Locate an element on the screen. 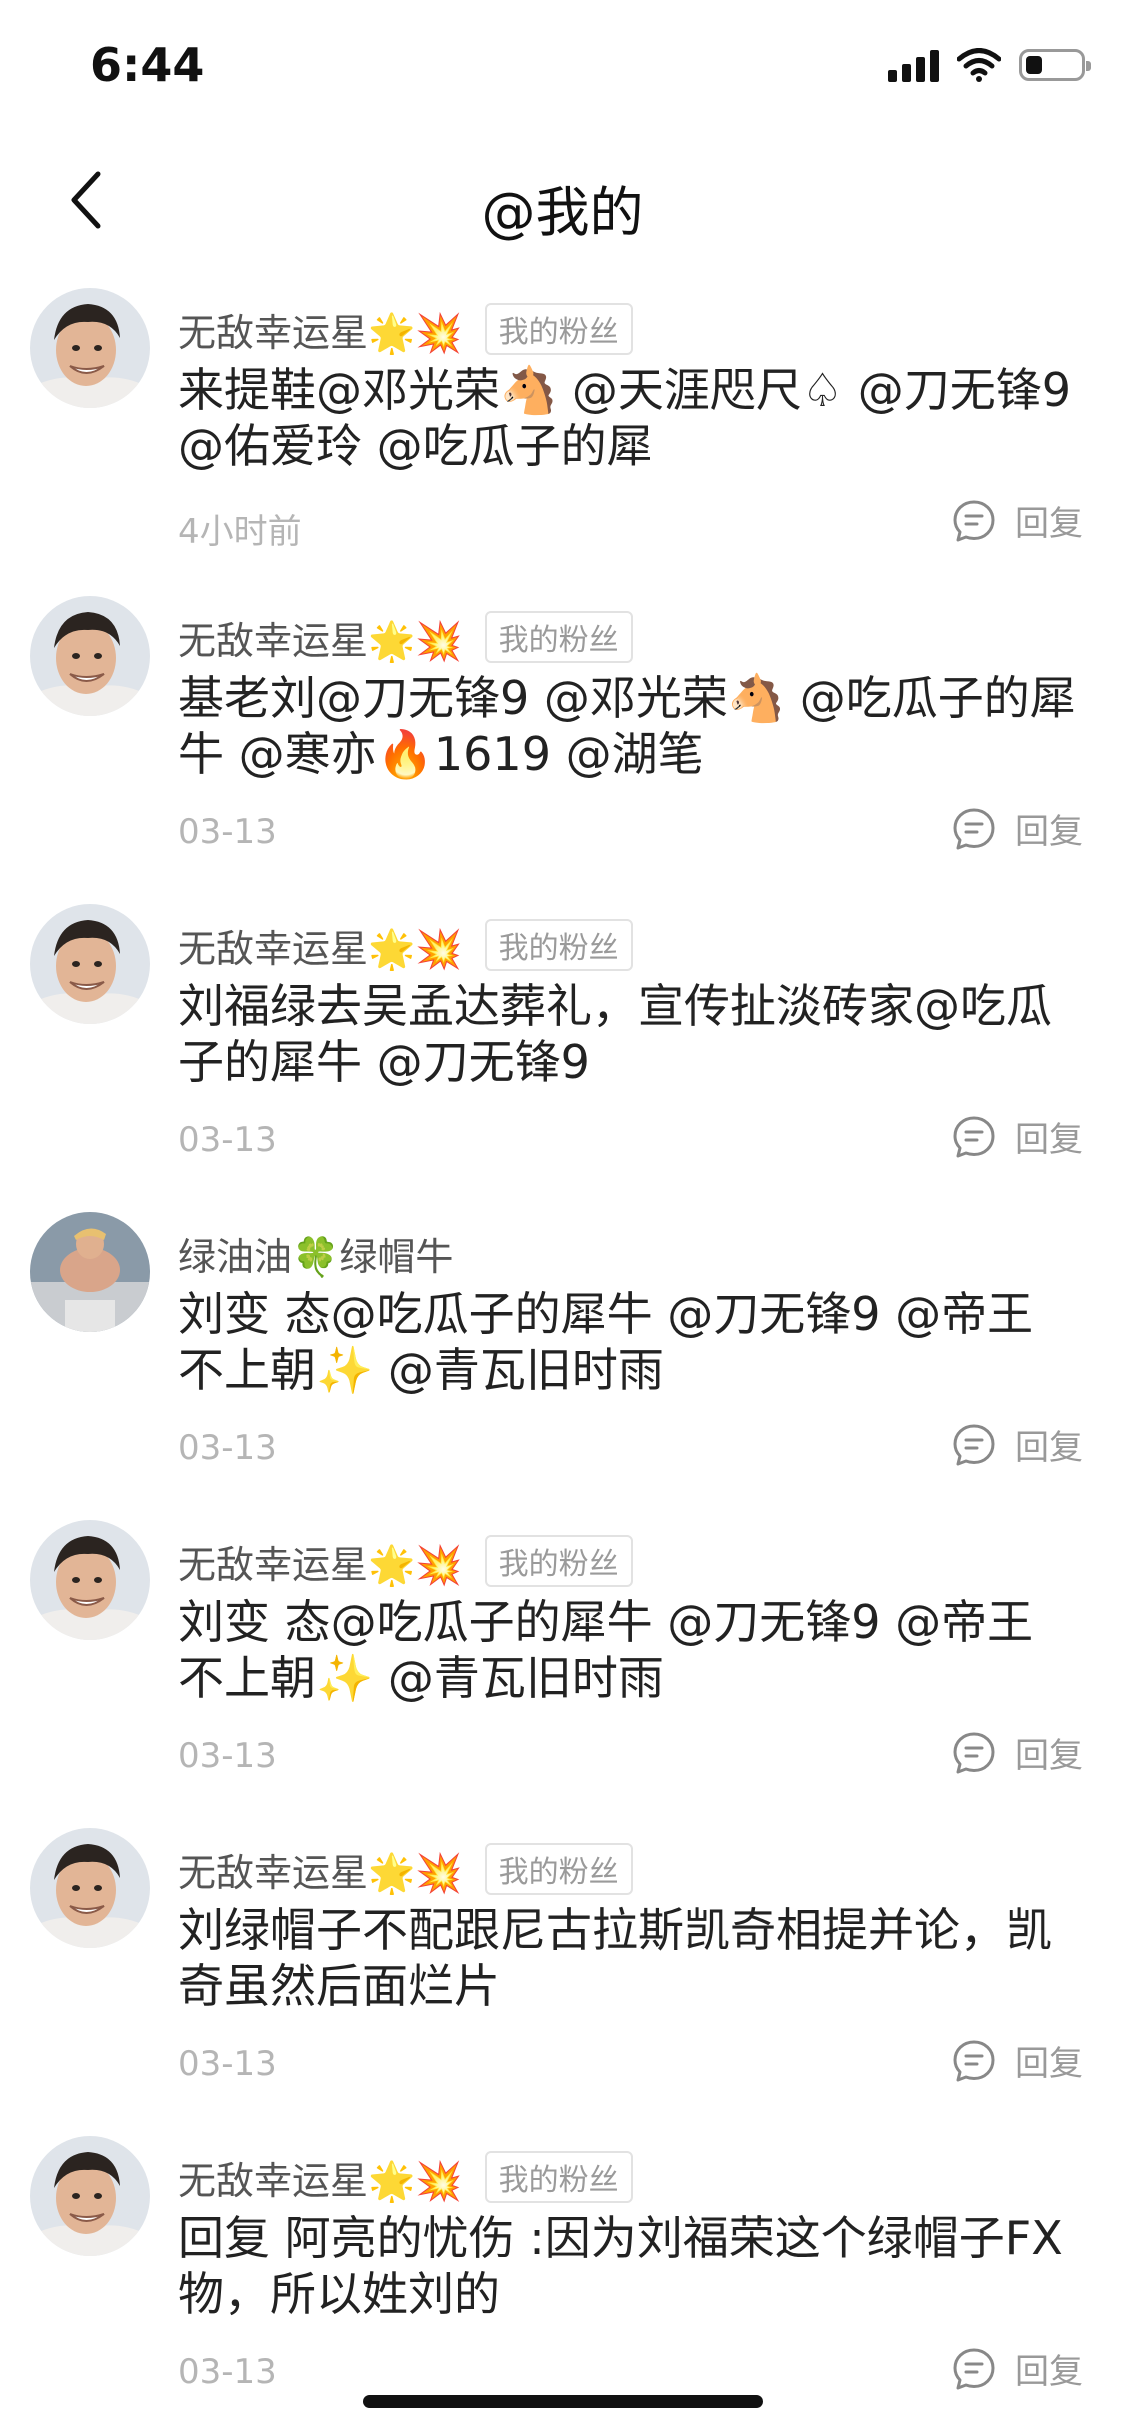 The height and width of the screenshot is (2436, 1125). comment-text: 刘福绿去吴孟达葬礼，宣传扯淡砖家@吃瓜子的犀牛 @刀无锋9 is located at coordinates (615, 1034).